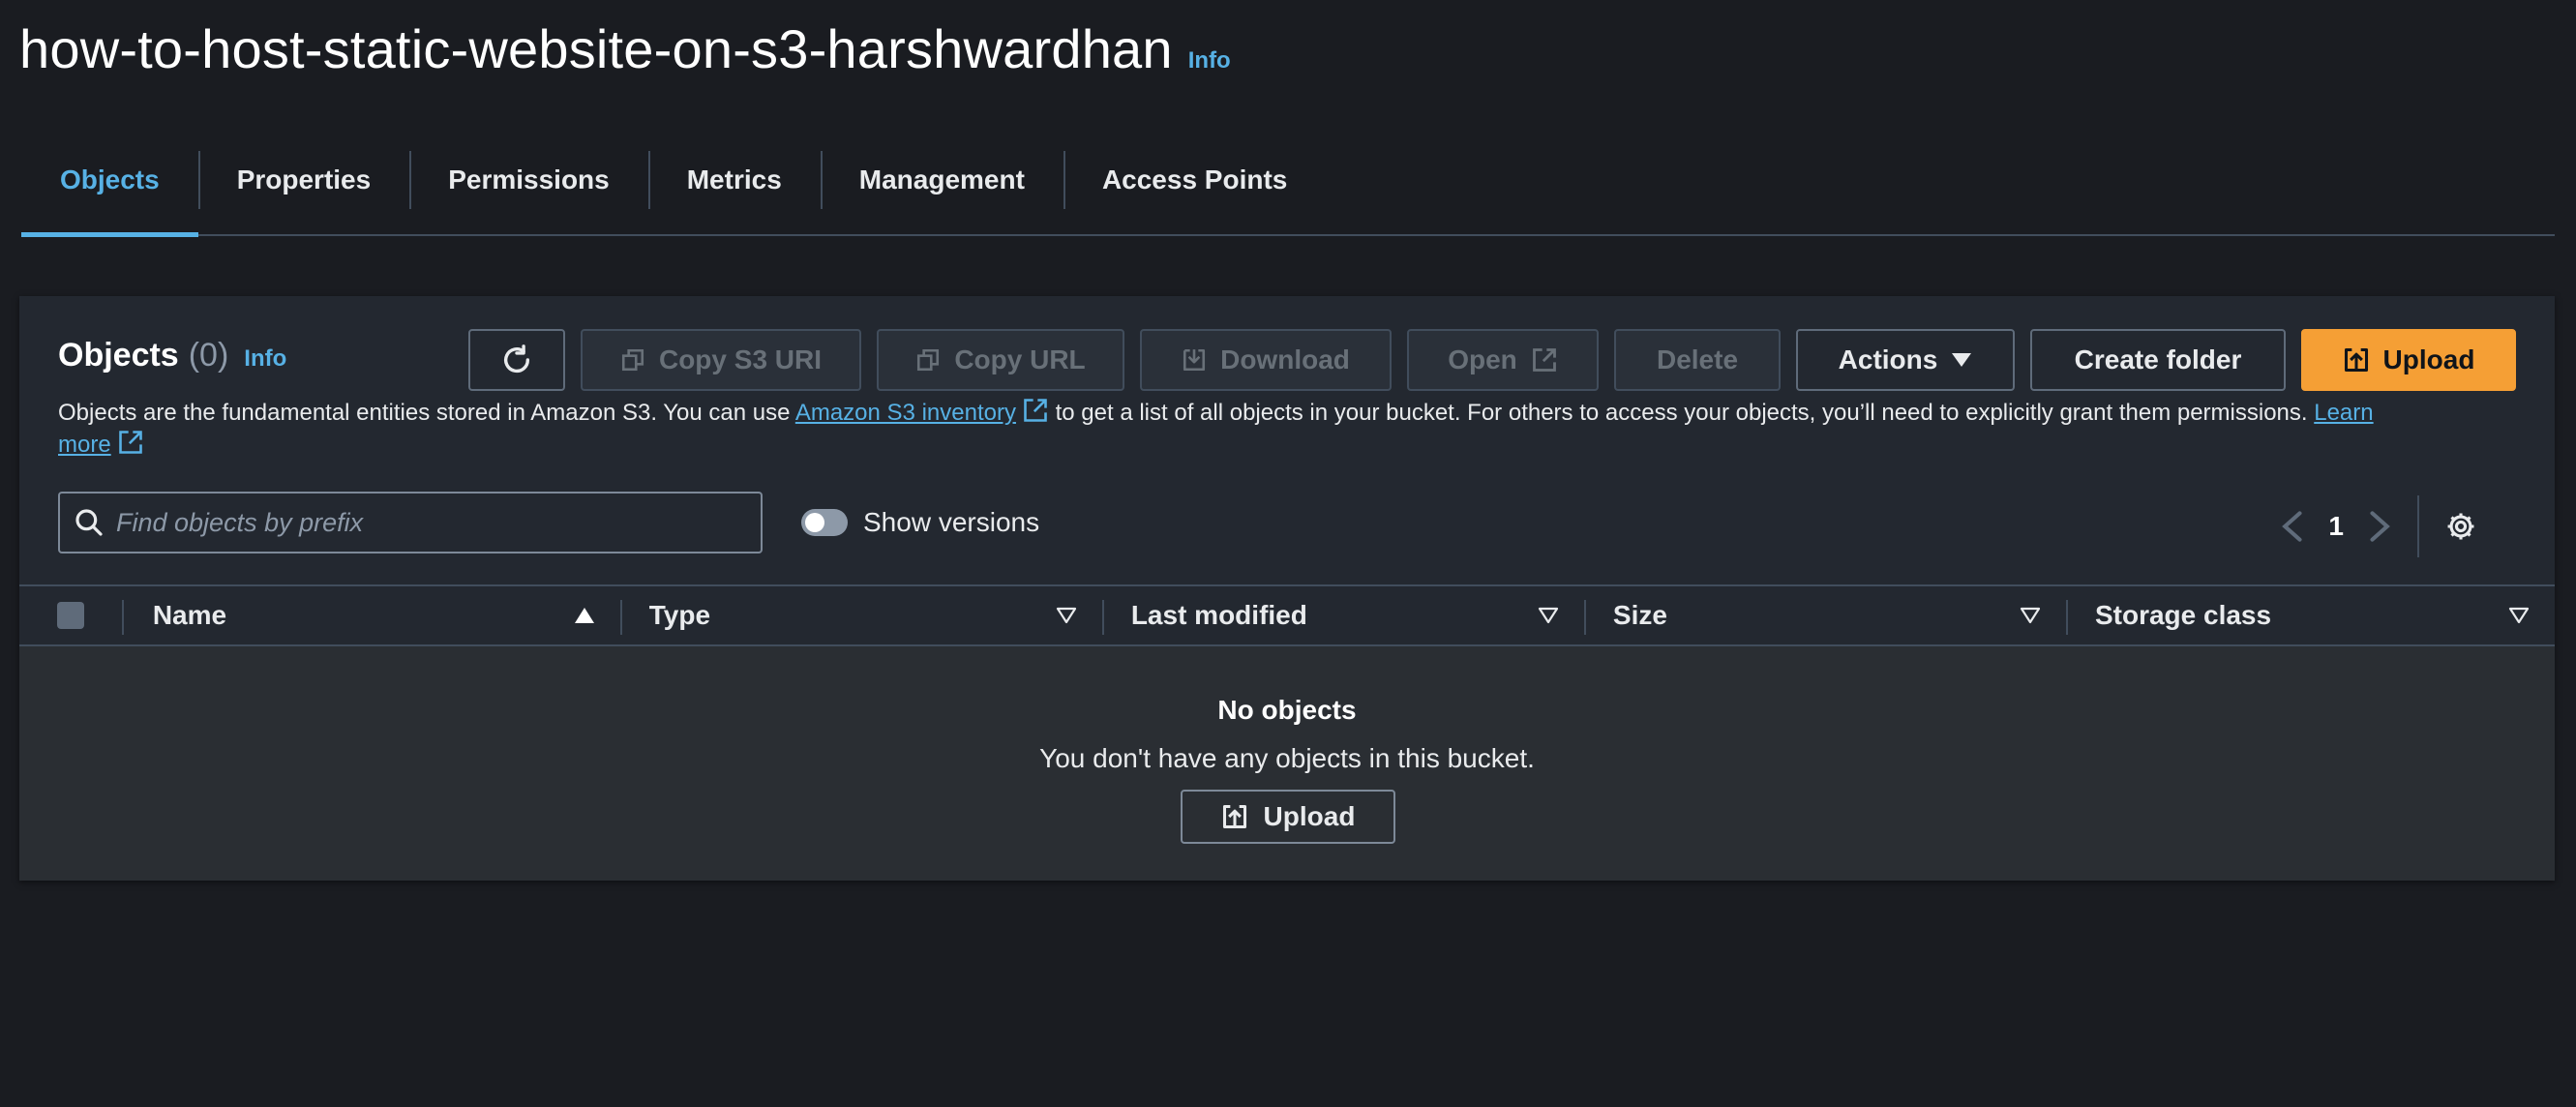  What do you see at coordinates (265, 359) in the screenshot?
I see `objects-info-link: Info` at bounding box center [265, 359].